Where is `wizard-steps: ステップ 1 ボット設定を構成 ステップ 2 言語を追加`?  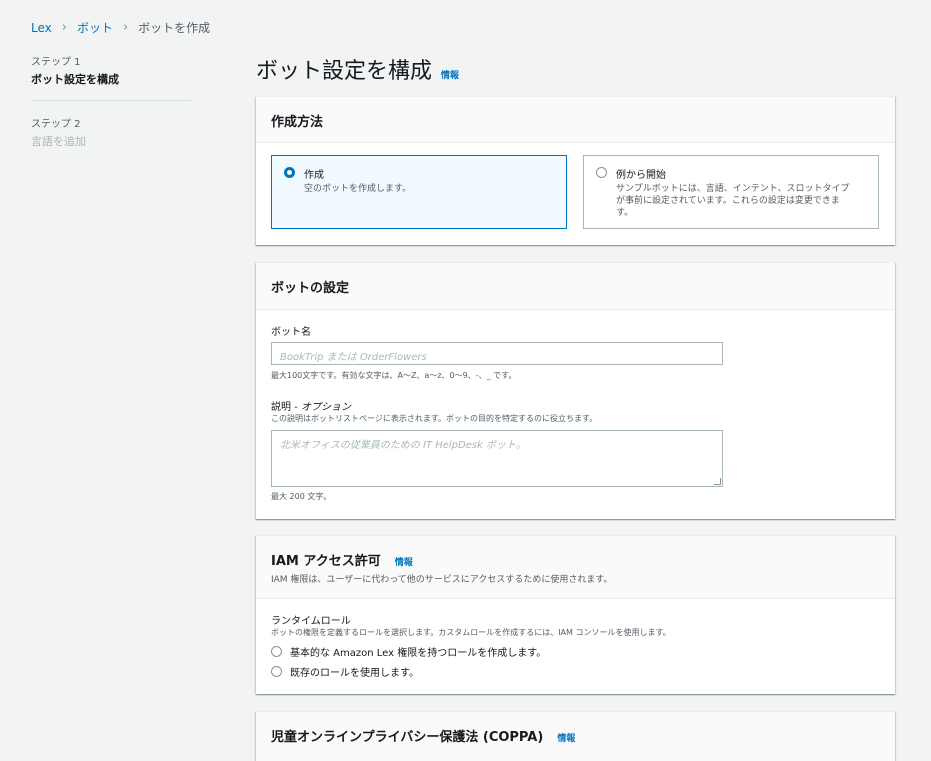 wizard-steps: ステップ 1 ボット設定を構成 ステップ 2 言語を追加 is located at coordinates (111, 101).